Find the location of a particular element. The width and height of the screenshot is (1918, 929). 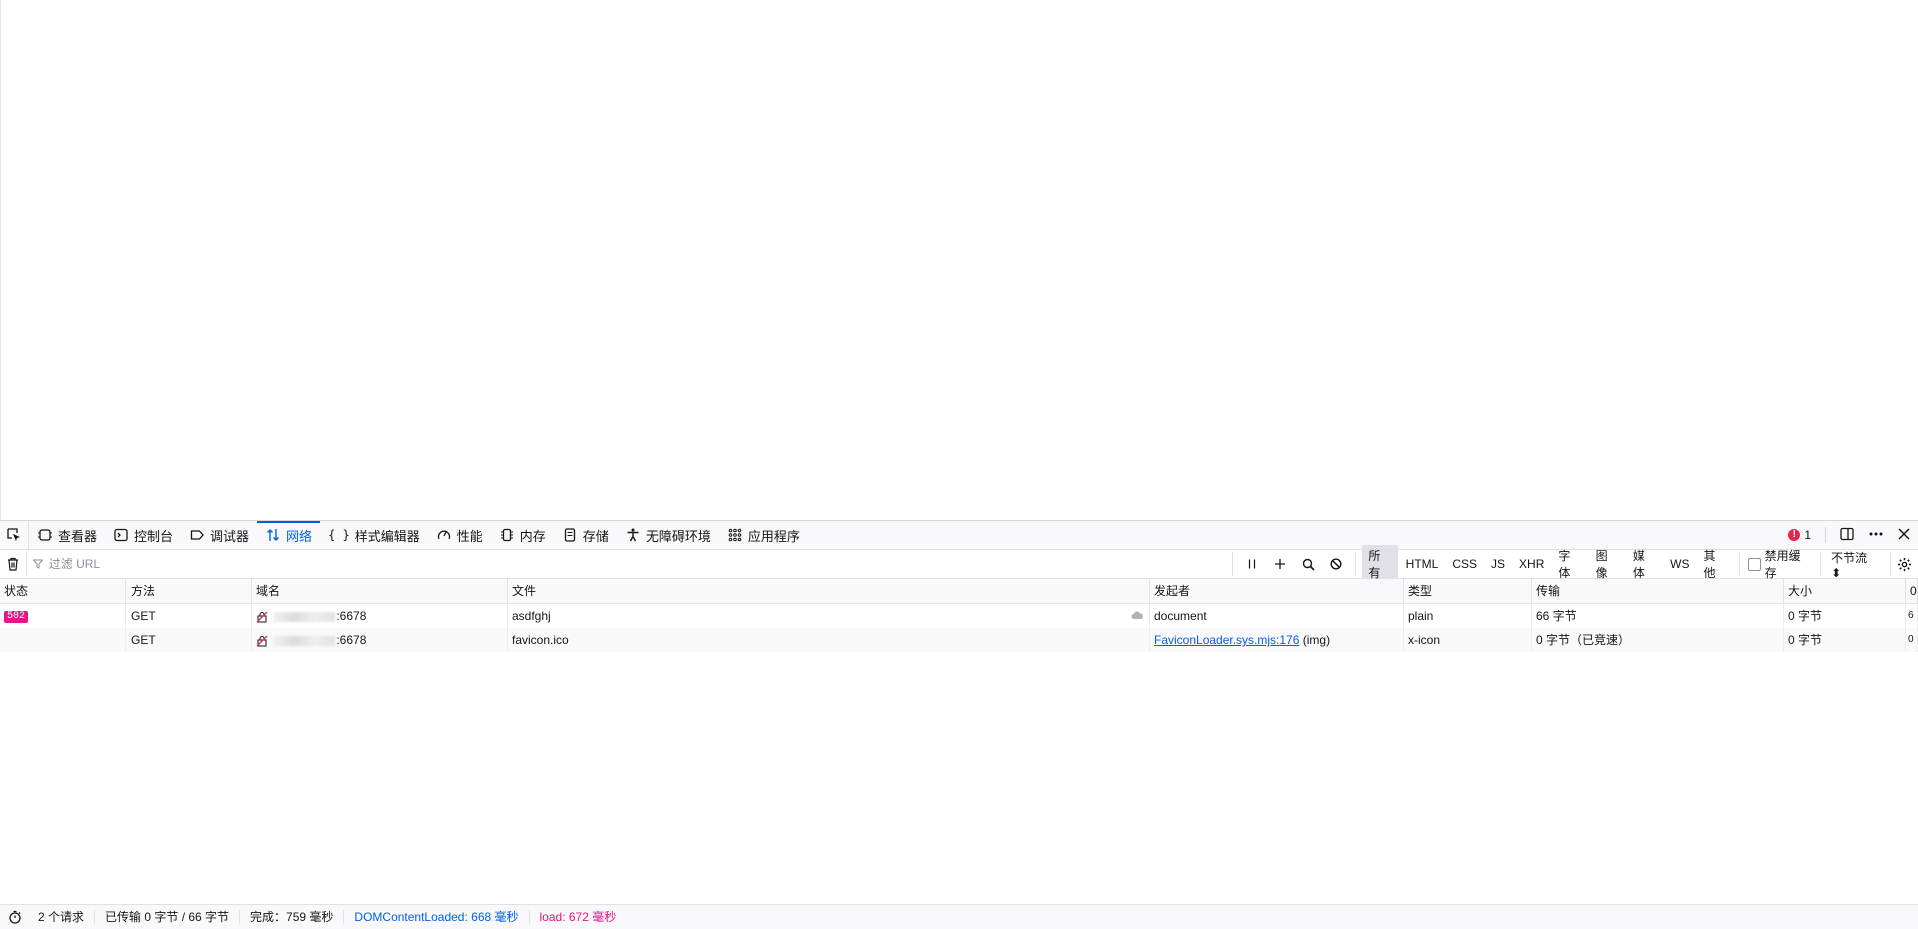

load-time: load: 672 毫秒 is located at coordinates (578, 917).